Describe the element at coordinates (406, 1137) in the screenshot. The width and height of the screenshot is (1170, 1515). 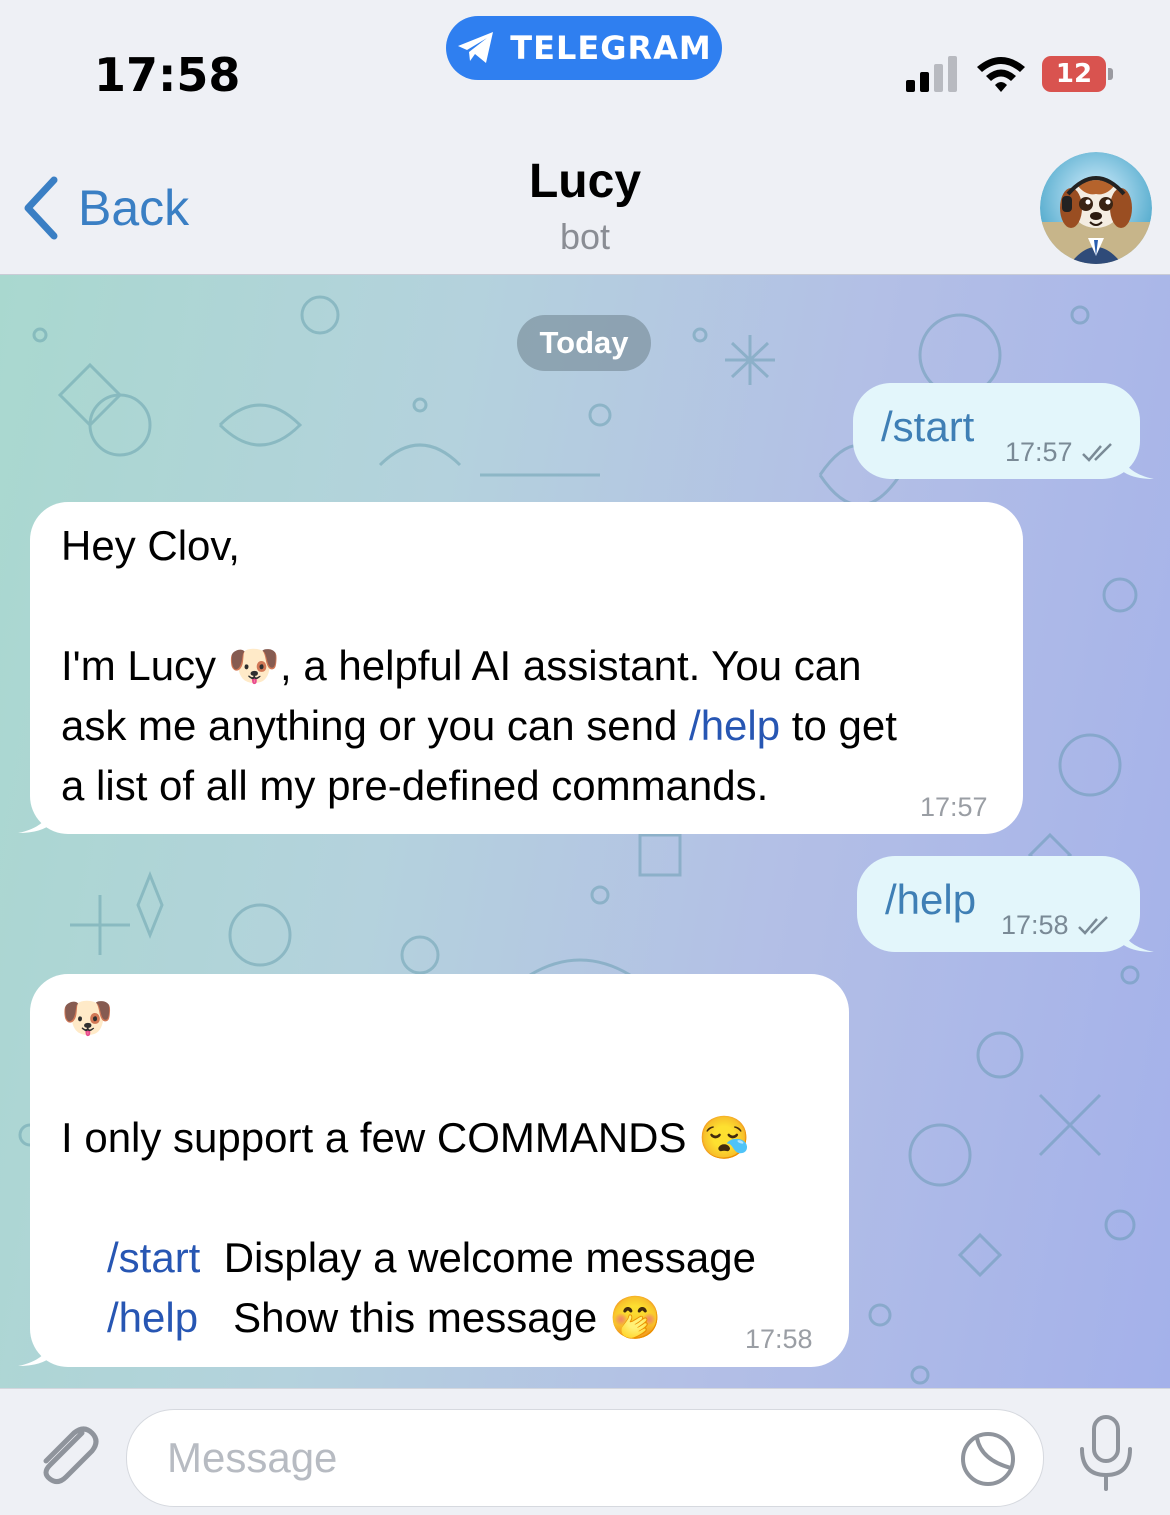
I see `message-line: I only support a few COMMANDS 😪` at that location.